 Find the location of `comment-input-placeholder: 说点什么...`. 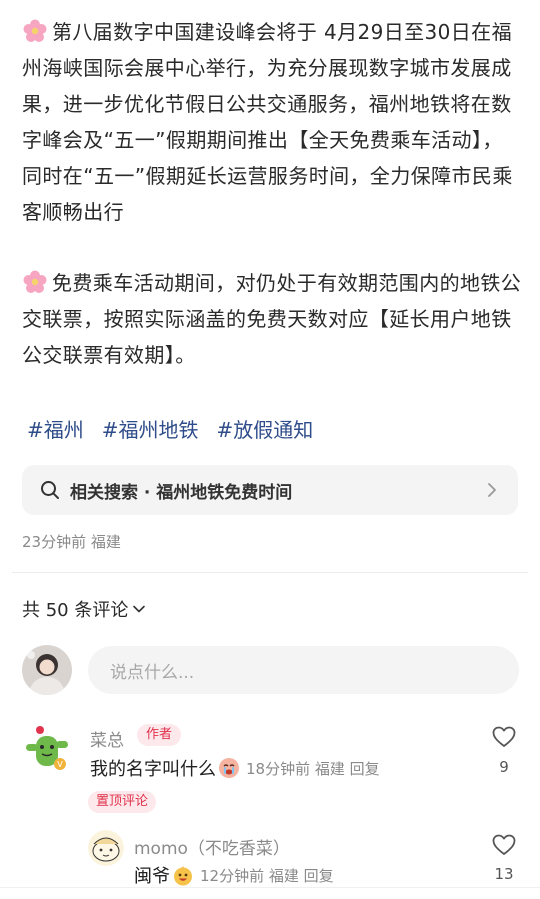

comment-input-placeholder: 说点什么... is located at coordinates (152, 672).